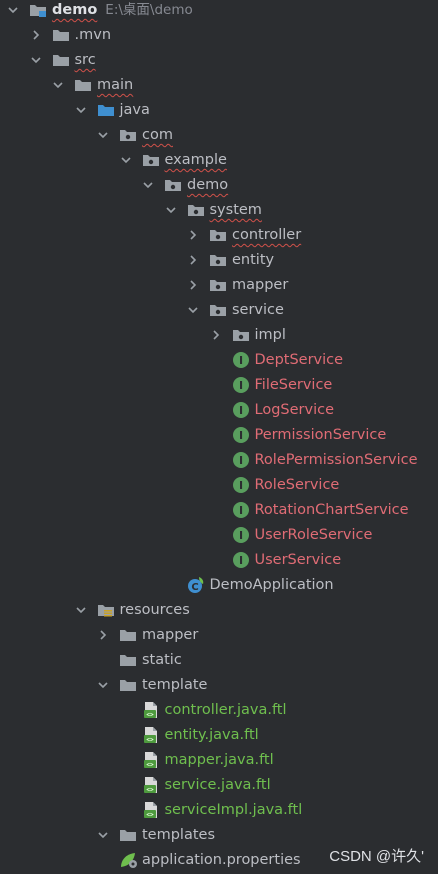 Image resolution: width=438 pixels, height=874 pixels. What do you see at coordinates (173, 185) in the screenshot?
I see `package-icon` at bounding box center [173, 185].